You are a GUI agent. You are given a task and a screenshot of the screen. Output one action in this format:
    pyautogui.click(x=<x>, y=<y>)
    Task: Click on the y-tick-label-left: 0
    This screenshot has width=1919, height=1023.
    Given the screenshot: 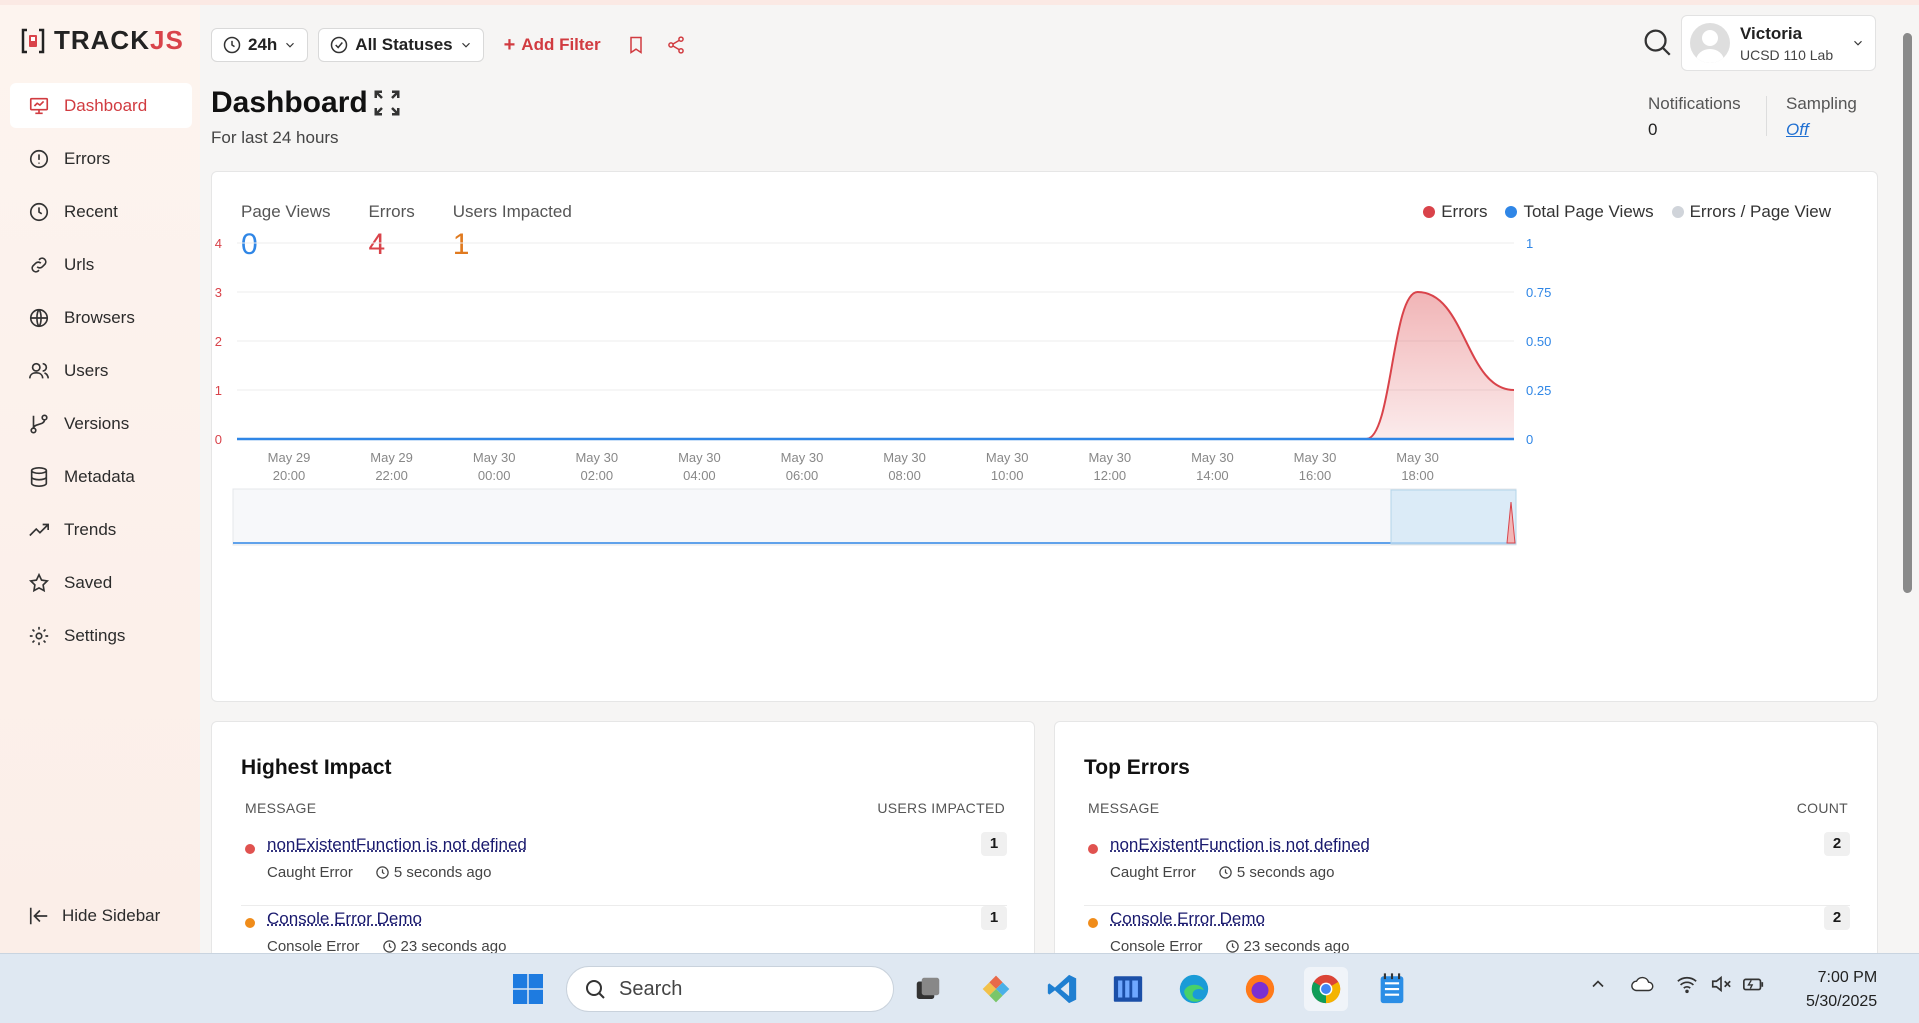 What is the action you would take?
    pyautogui.click(x=218, y=439)
    